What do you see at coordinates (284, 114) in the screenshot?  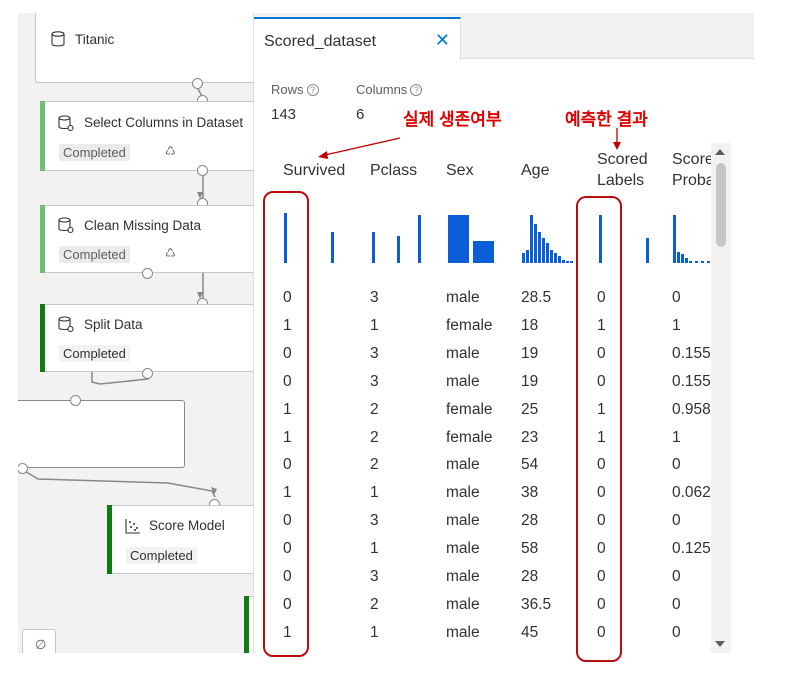 I see `rows-value: 143` at bounding box center [284, 114].